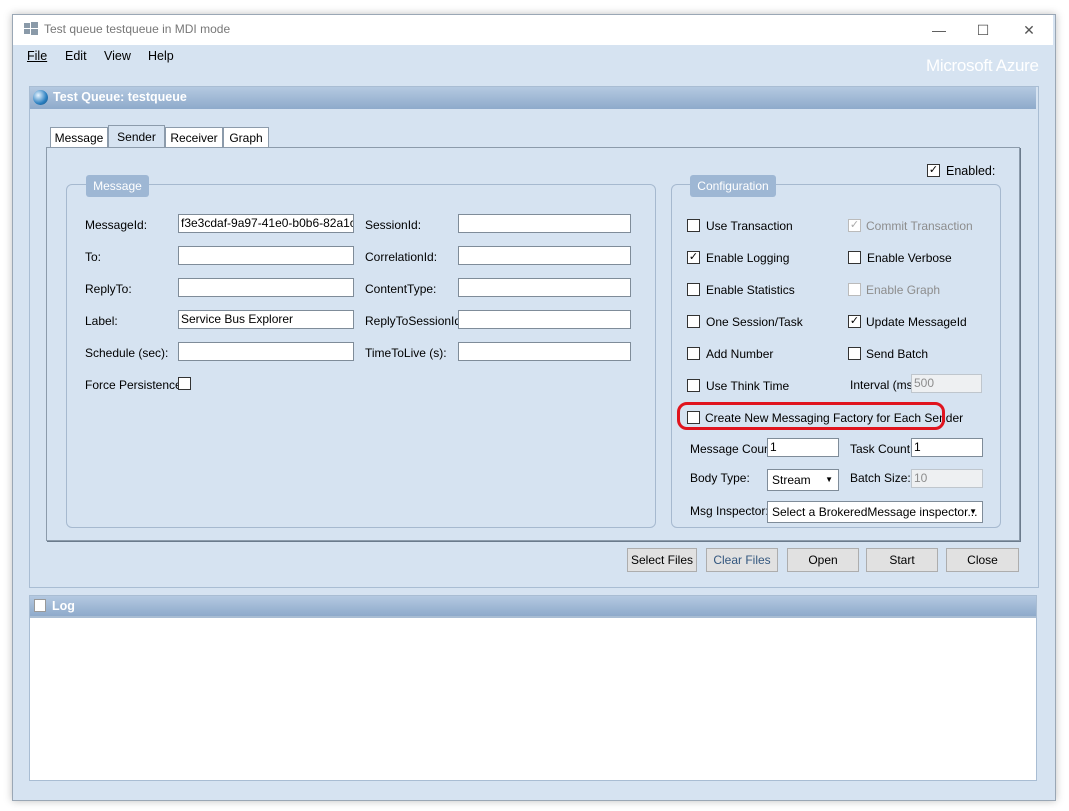 The width and height of the screenshot is (1069, 811). Describe the element at coordinates (393, 225) in the screenshot. I see `session-id-label: SessionId:` at that location.